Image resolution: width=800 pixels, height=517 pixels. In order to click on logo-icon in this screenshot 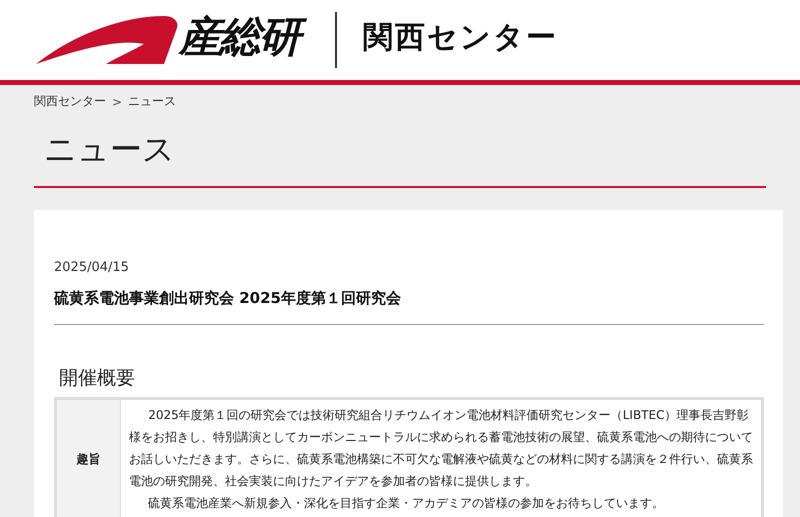, I will do `click(106, 40)`.